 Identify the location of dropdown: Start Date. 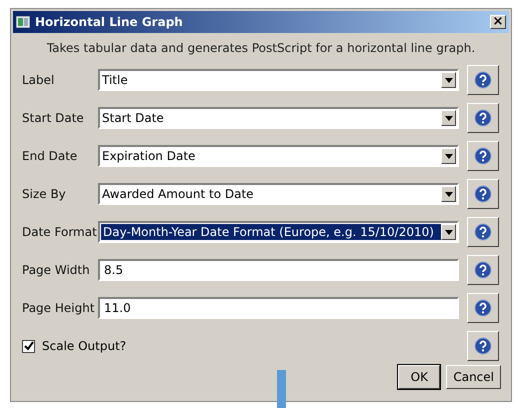
(278, 118).